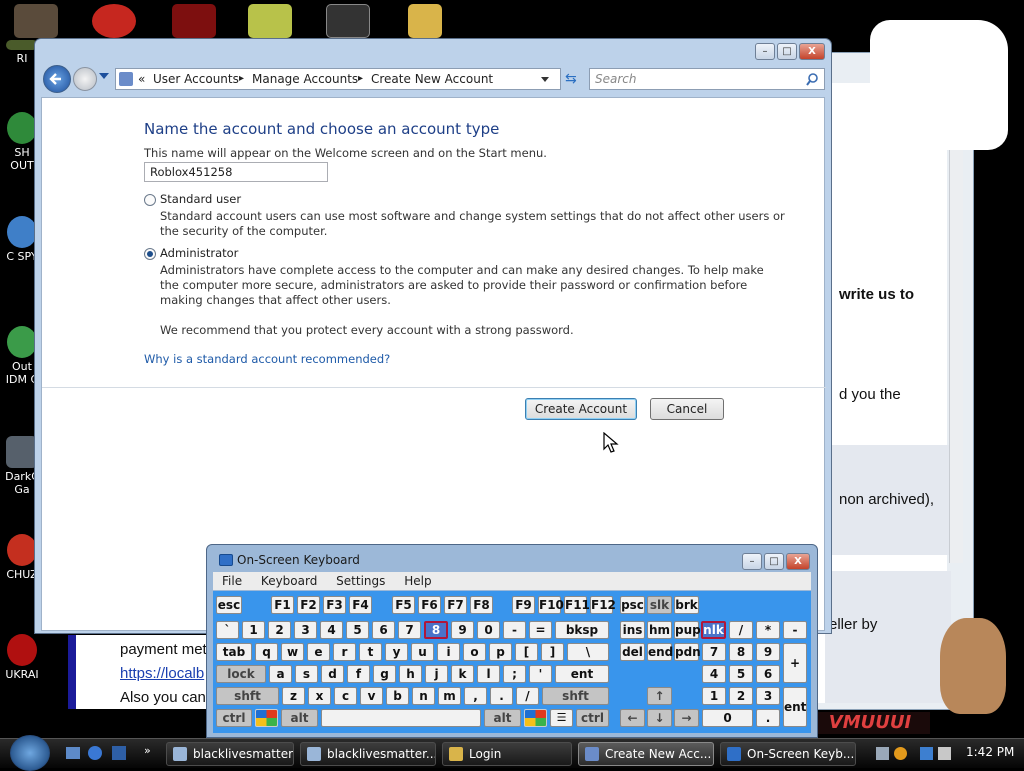 The image size is (1024, 771). I want to click on key-c: c, so click(345, 696).